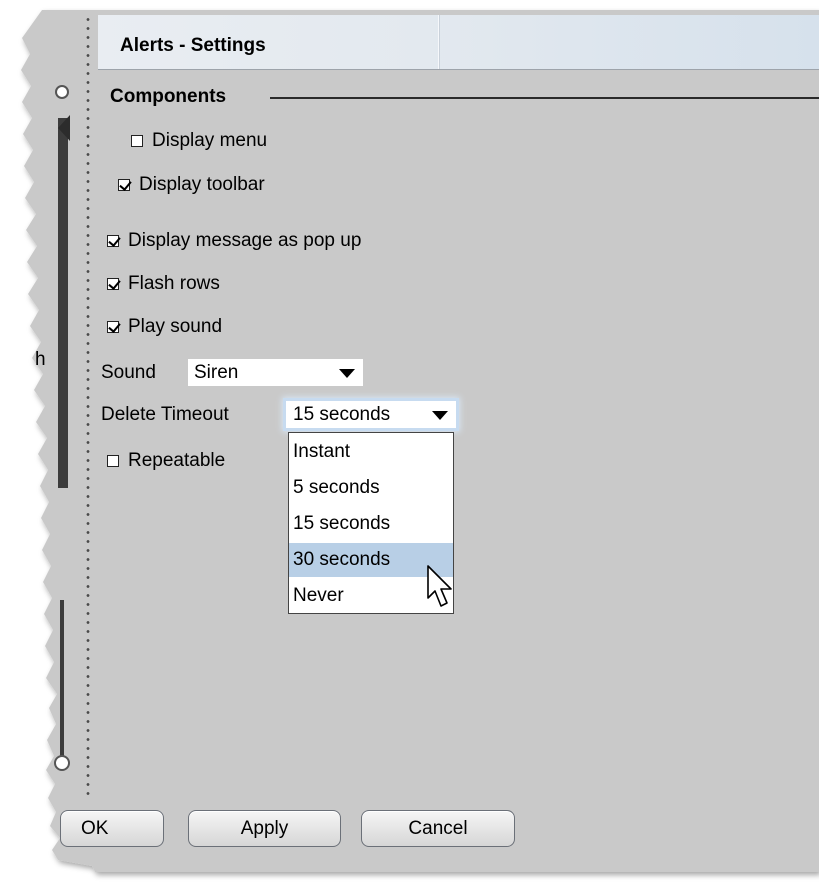 This screenshot has width=819, height=887. What do you see at coordinates (40, 359) in the screenshot?
I see `background-text-fragment: h` at bounding box center [40, 359].